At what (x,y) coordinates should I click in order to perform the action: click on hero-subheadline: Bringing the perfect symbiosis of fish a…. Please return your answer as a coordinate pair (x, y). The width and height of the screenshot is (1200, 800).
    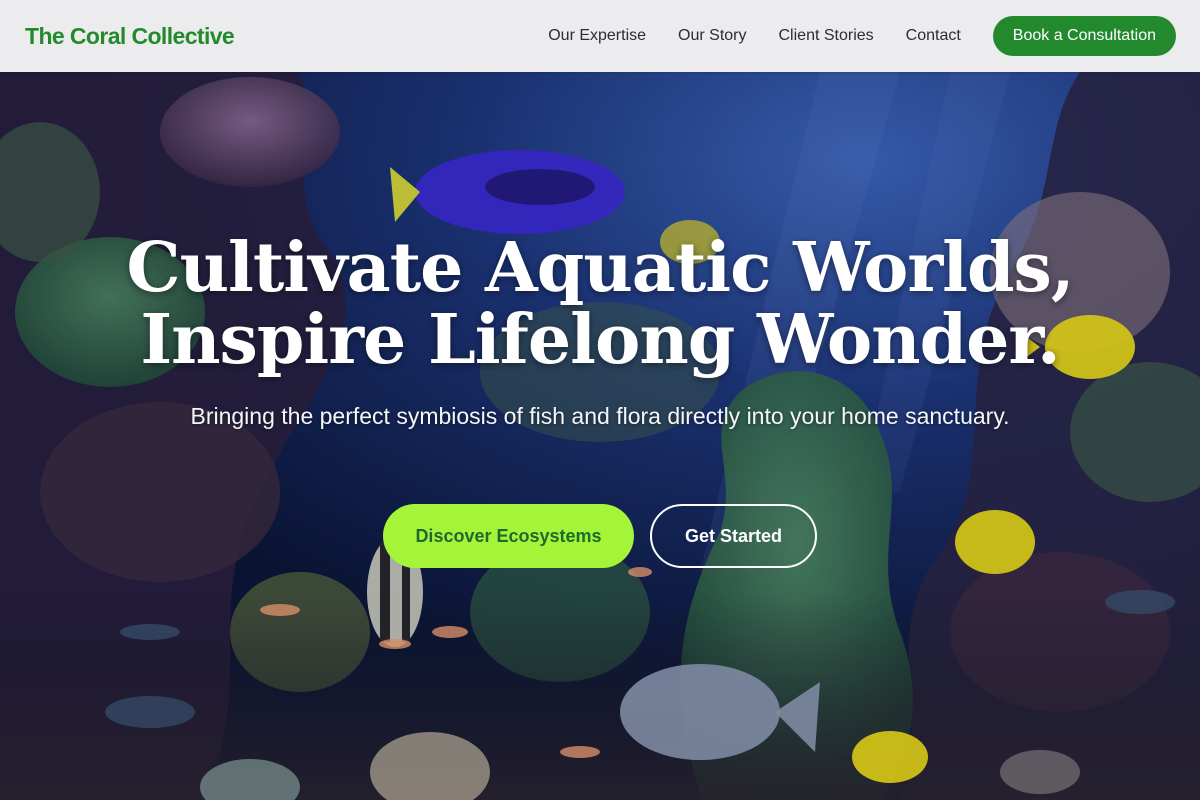
    Looking at the image, I should click on (600, 416).